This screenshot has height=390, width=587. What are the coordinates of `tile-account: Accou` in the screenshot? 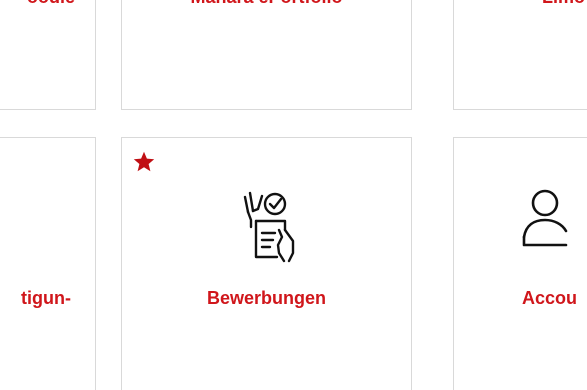 It's located at (520, 263).